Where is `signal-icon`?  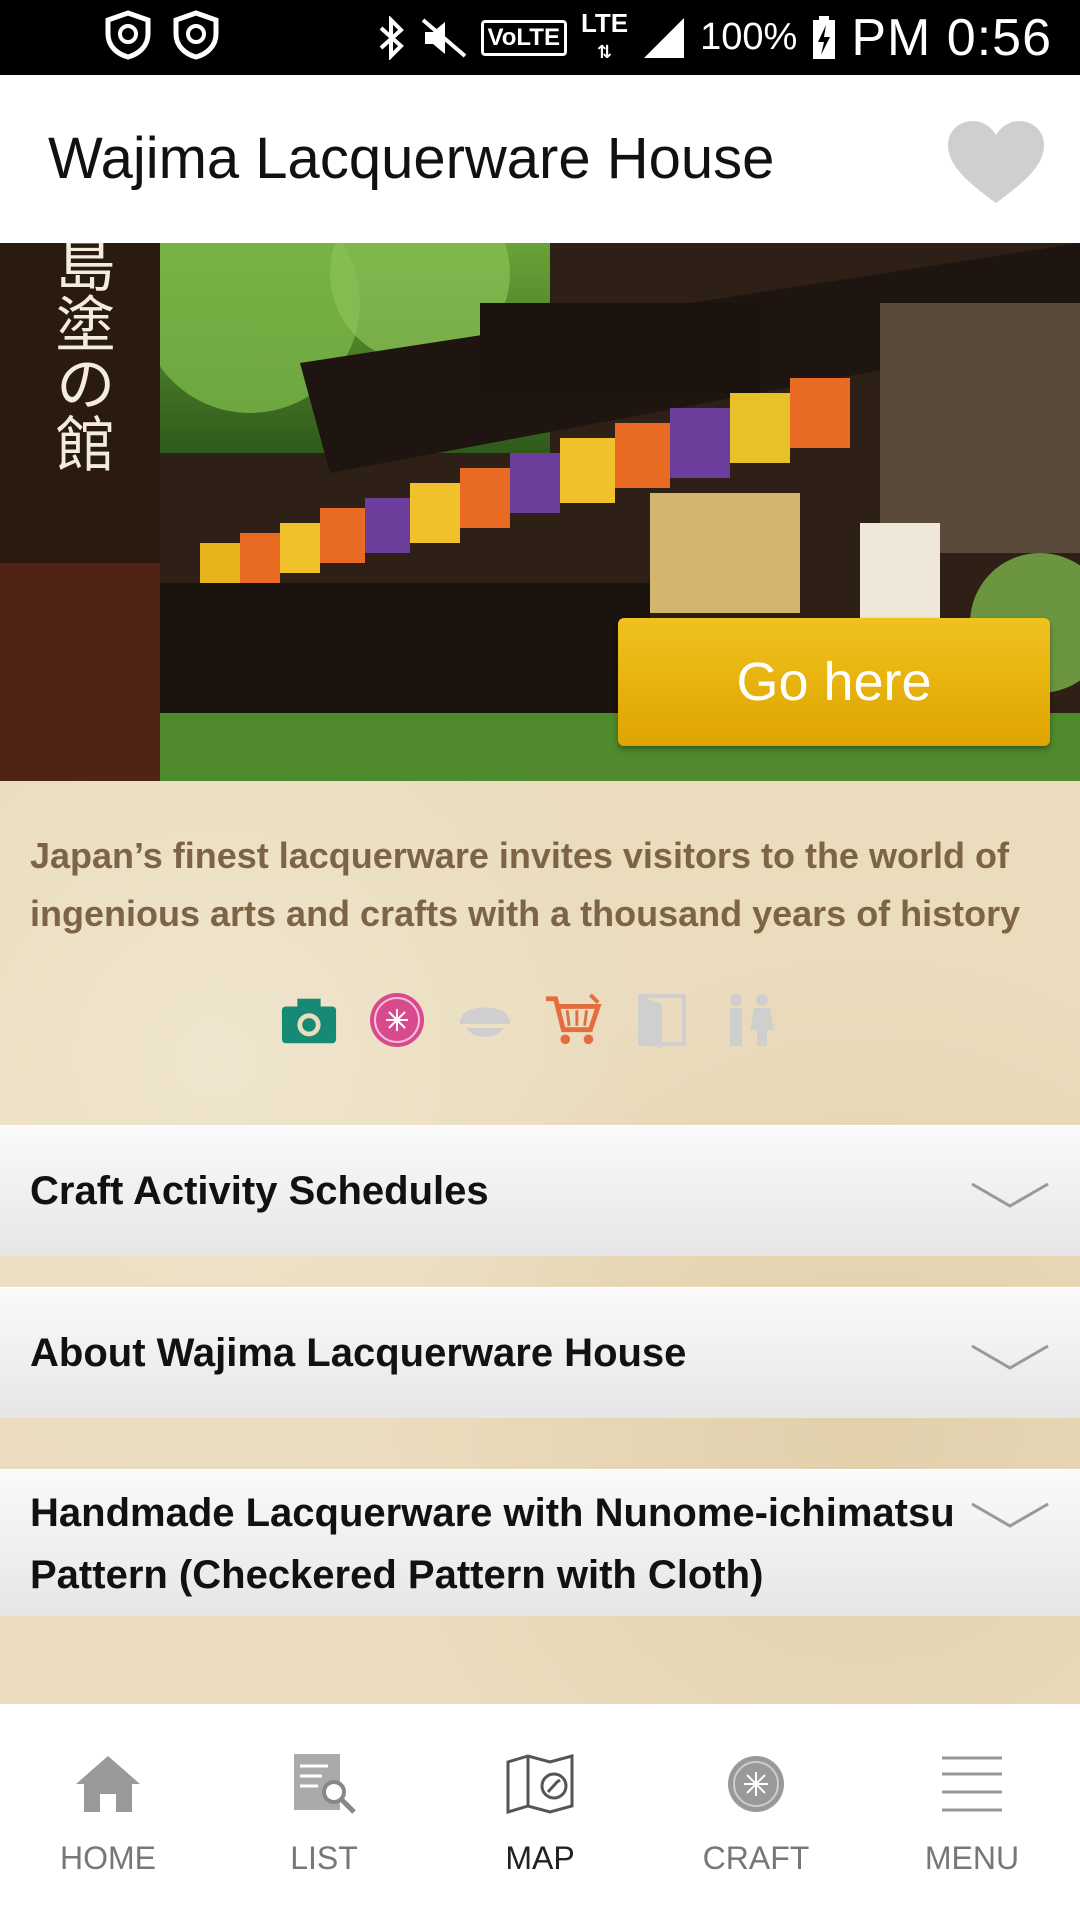 signal-icon is located at coordinates (664, 37).